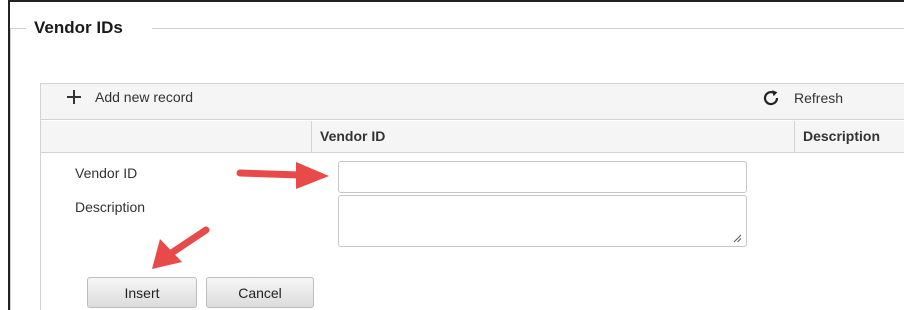 This screenshot has width=904, height=310. I want to click on grid-toolbar: Add new record Refresh, so click(472, 102).